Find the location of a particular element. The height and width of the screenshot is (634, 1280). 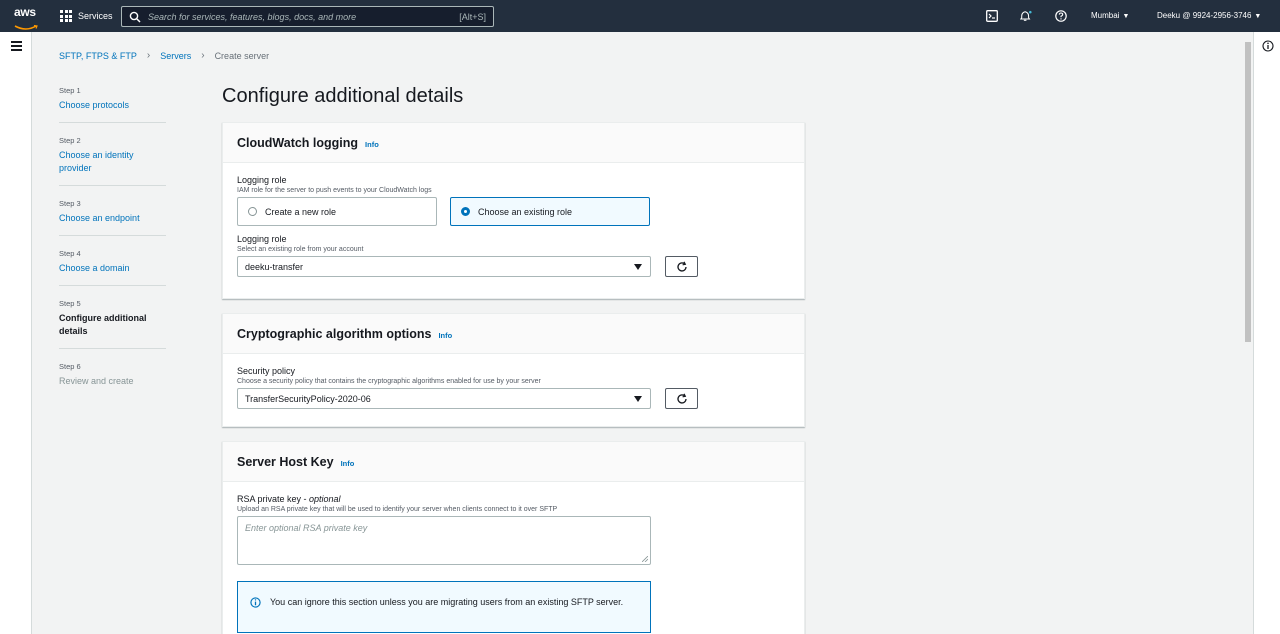

region-selector: Mumbai ▼ is located at coordinates (1110, 15).